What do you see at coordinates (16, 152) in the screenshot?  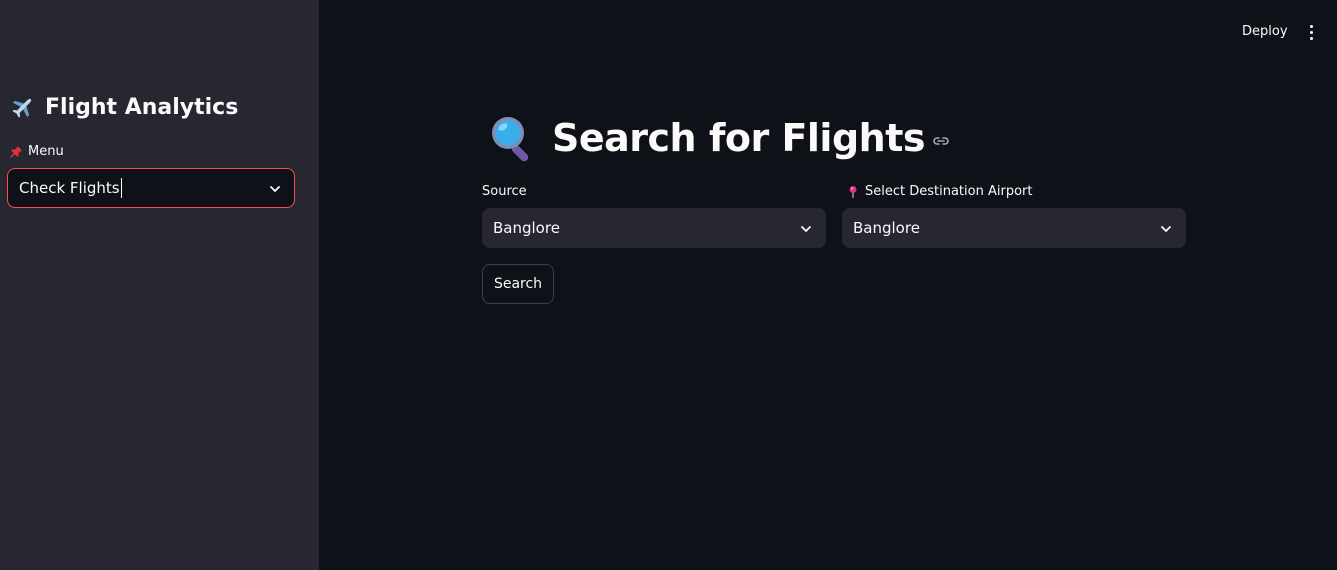 I see `pushpin-icon` at bounding box center [16, 152].